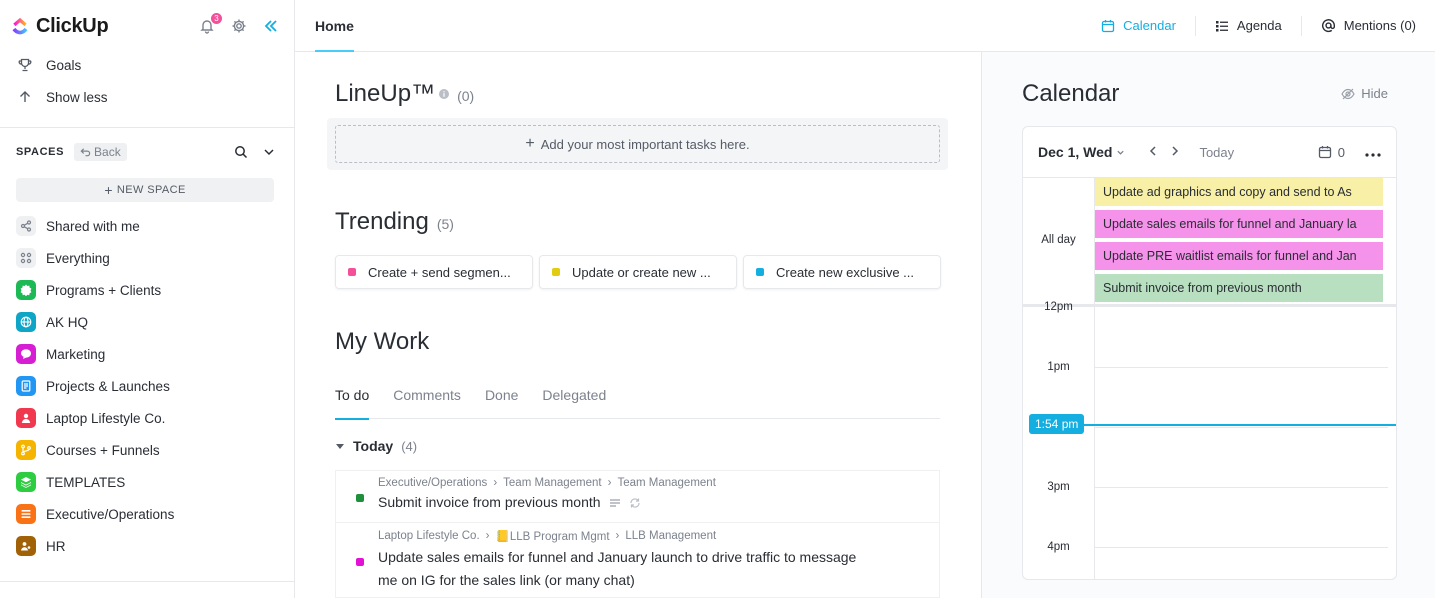  I want to click on sidebar-item-executive-operations: Executive/Operations, so click(147, 514).